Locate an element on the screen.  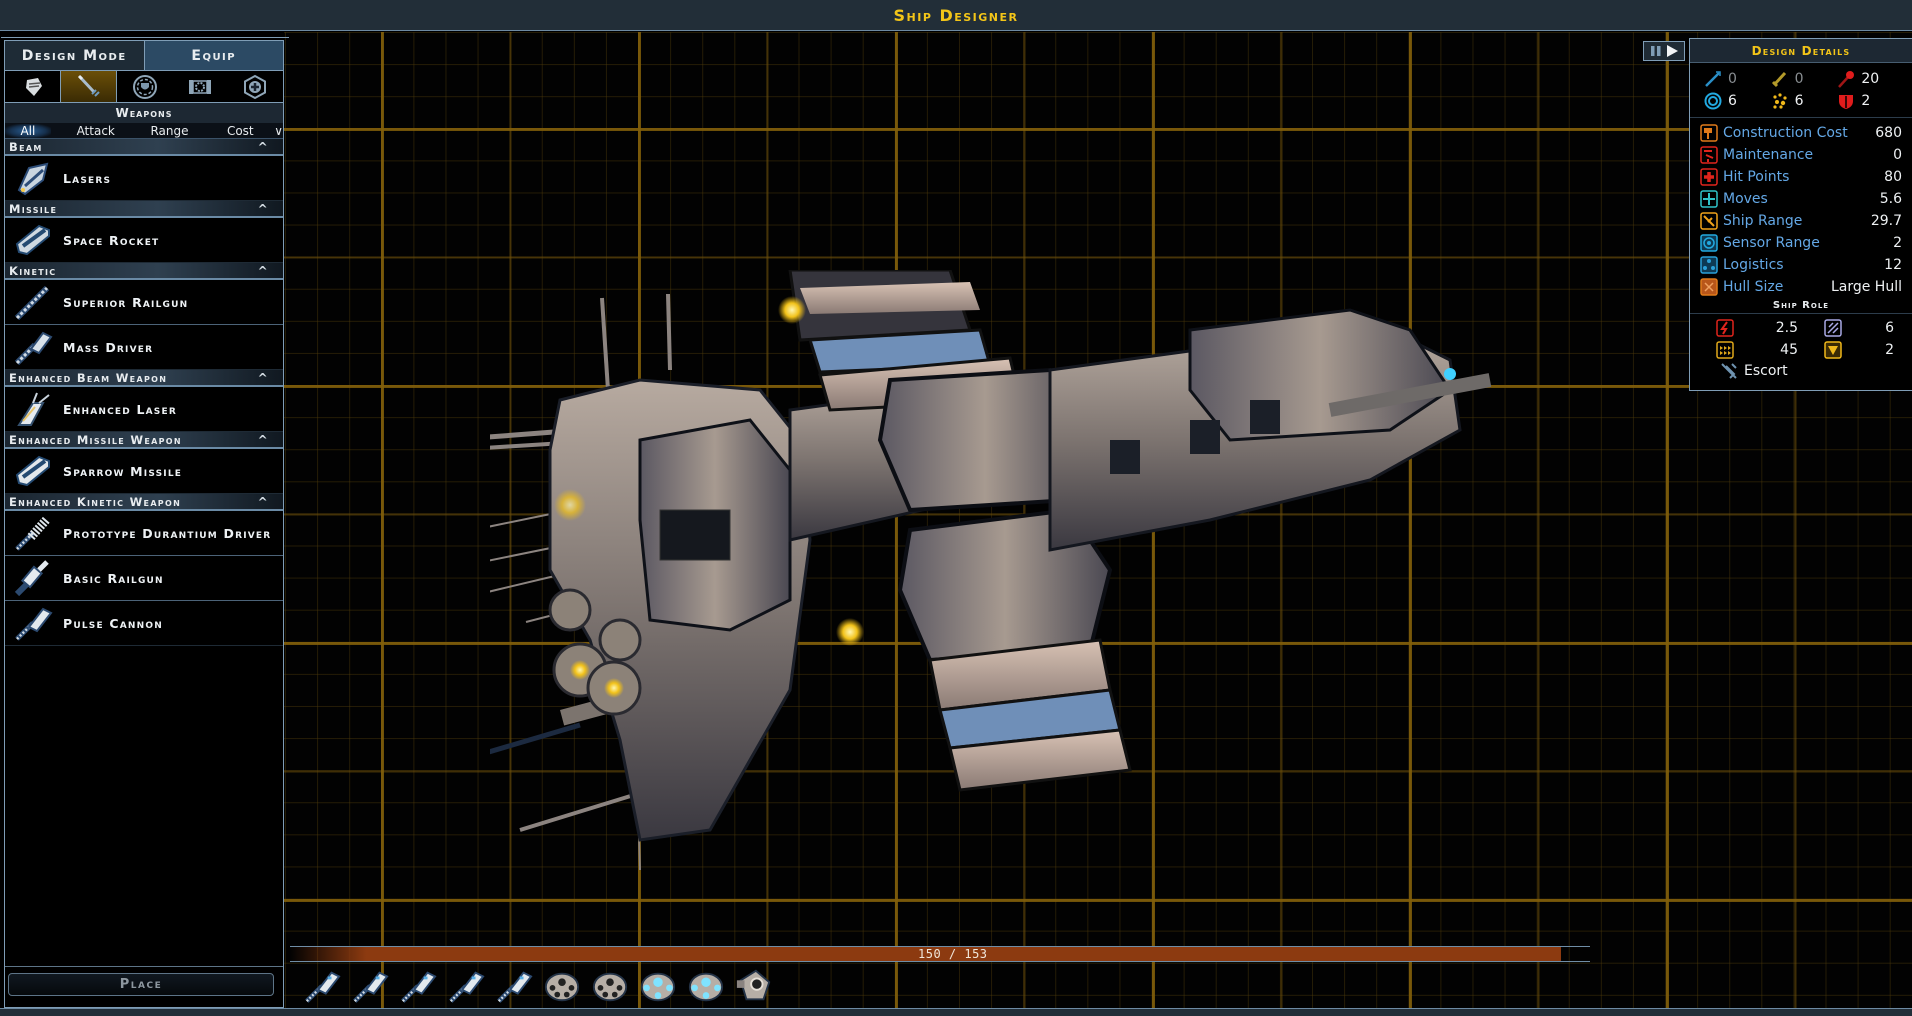
group-name: Enhanced Missile Weapon is located at coordinates (95, 440).